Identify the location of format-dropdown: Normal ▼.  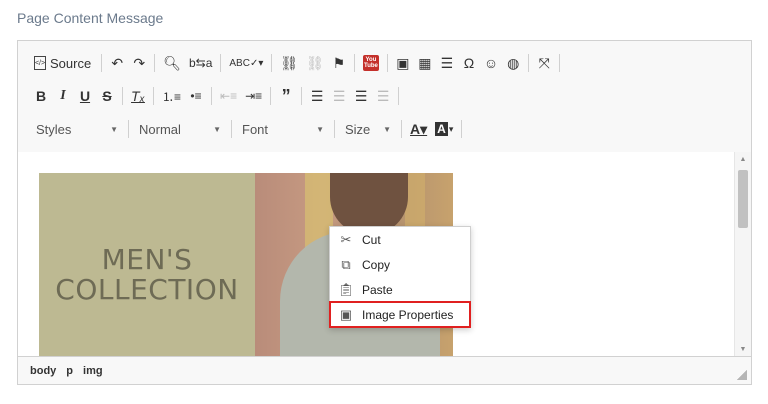
(180, 129).